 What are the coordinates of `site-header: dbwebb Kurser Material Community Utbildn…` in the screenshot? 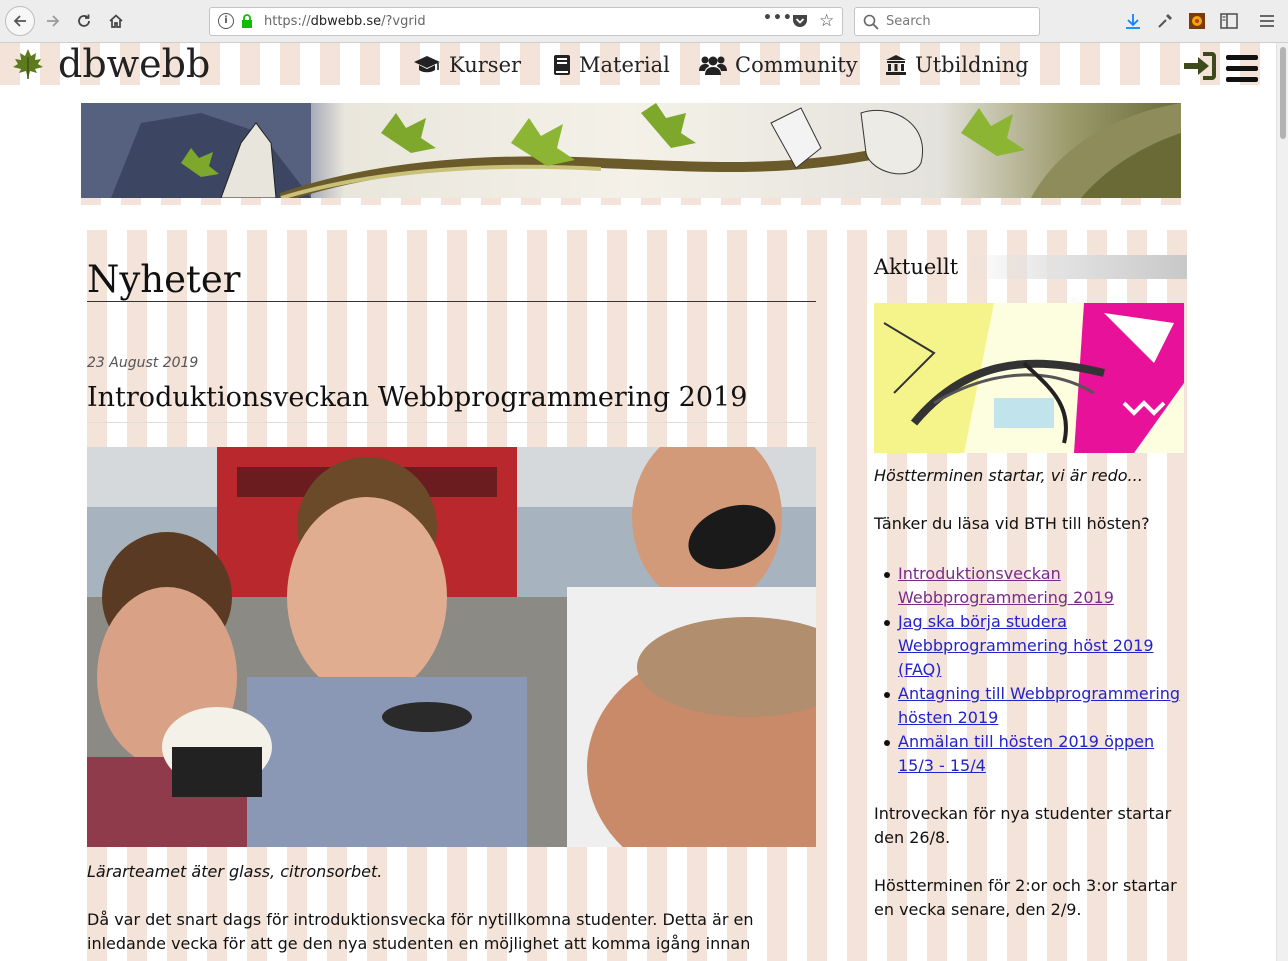 It's located at (638, 64).